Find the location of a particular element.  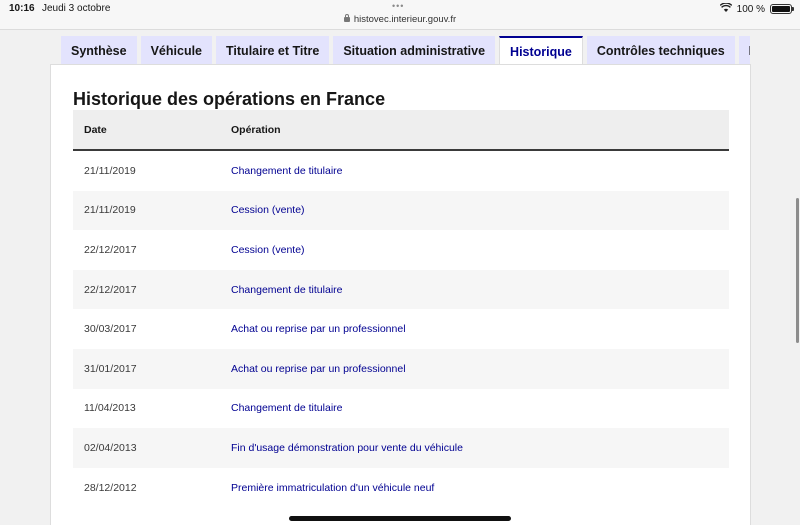

table-row: 22/12/2017 Changement de titulaire is located at coordinates (401, 289).